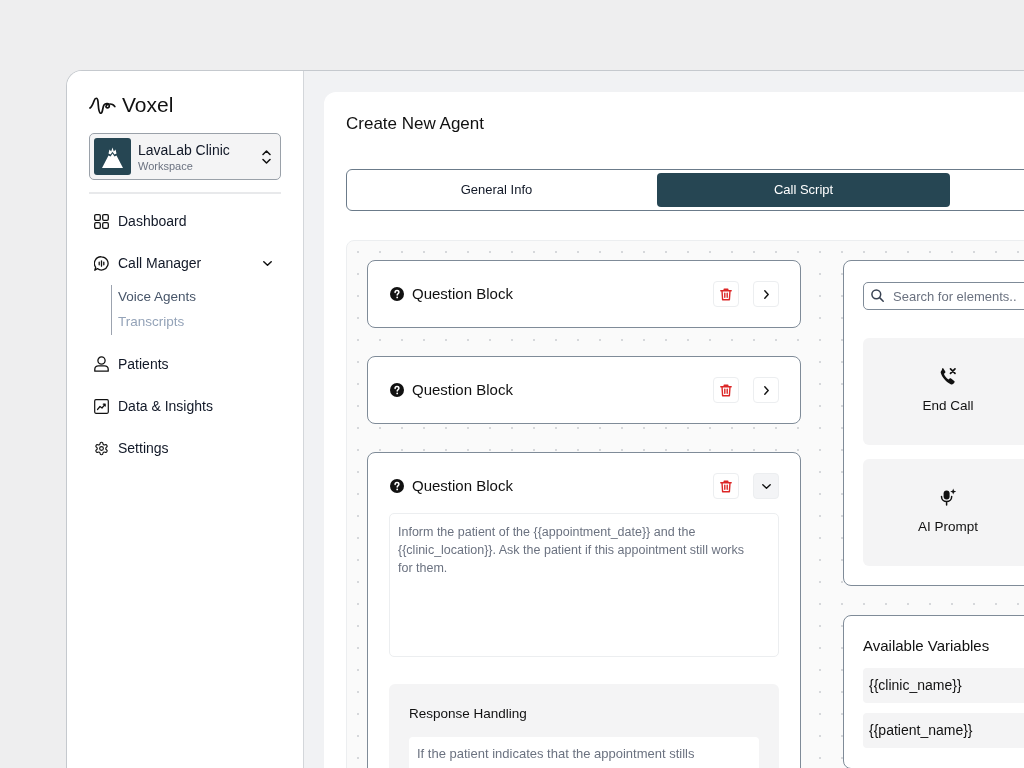 This screenshot has width=1024, height=768. Describe the element at coordinates (185, 156) in the screenshot. I see `workspace-switcher: LavaLab Clinic Workspace` at that location.